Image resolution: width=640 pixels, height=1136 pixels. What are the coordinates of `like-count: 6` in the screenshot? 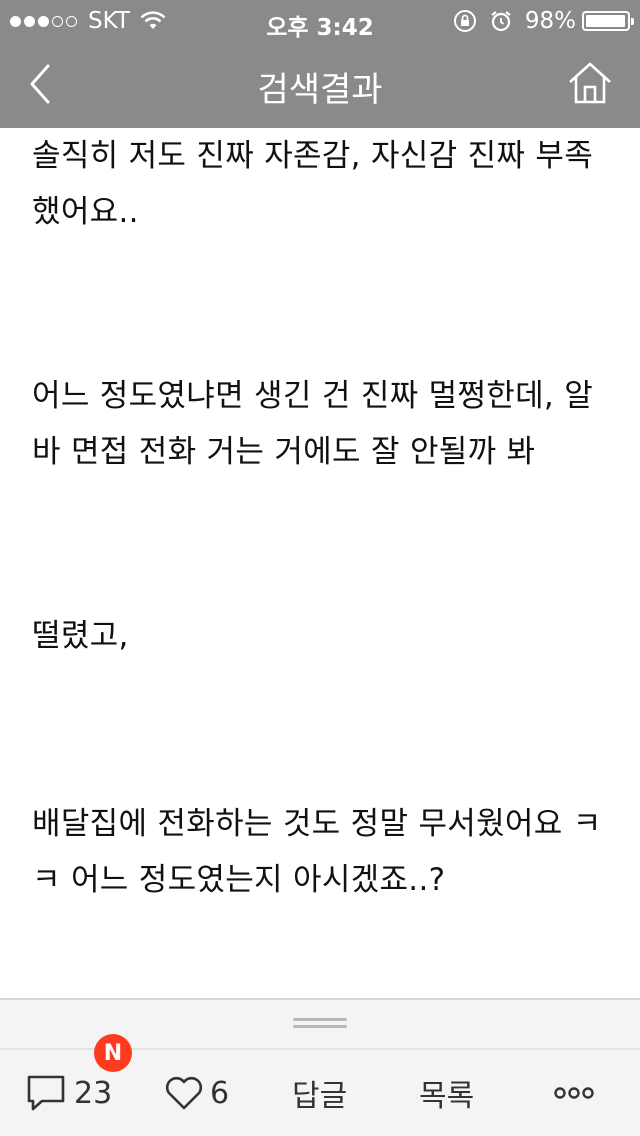 It's located at (220, 1093).